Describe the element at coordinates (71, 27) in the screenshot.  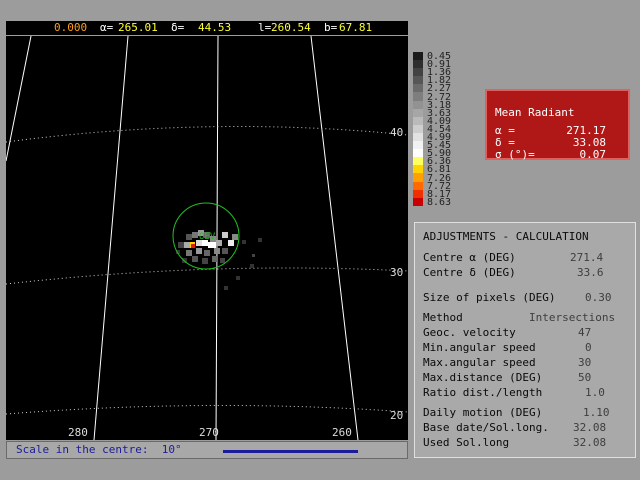
I see `magnitude-readout: 0.000` at that location.